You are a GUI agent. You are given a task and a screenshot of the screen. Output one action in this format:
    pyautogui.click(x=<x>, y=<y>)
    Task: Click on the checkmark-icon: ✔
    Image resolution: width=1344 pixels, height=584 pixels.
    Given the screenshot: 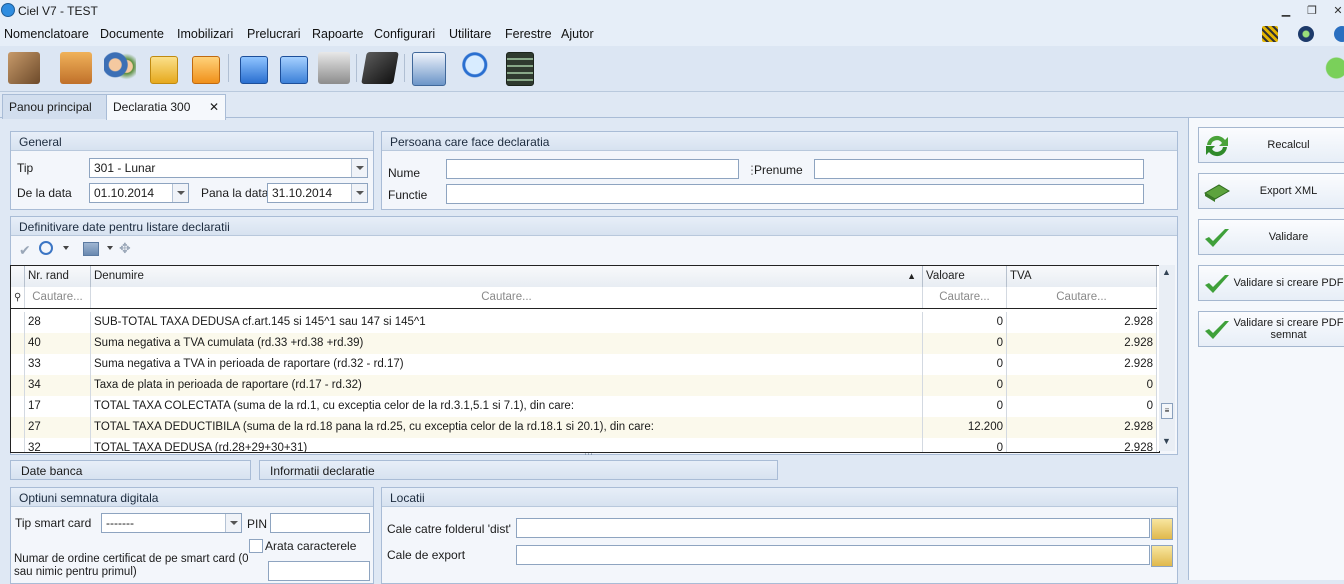 What is the action you would take?
    pyautogui.click(x=25, y=250)
    